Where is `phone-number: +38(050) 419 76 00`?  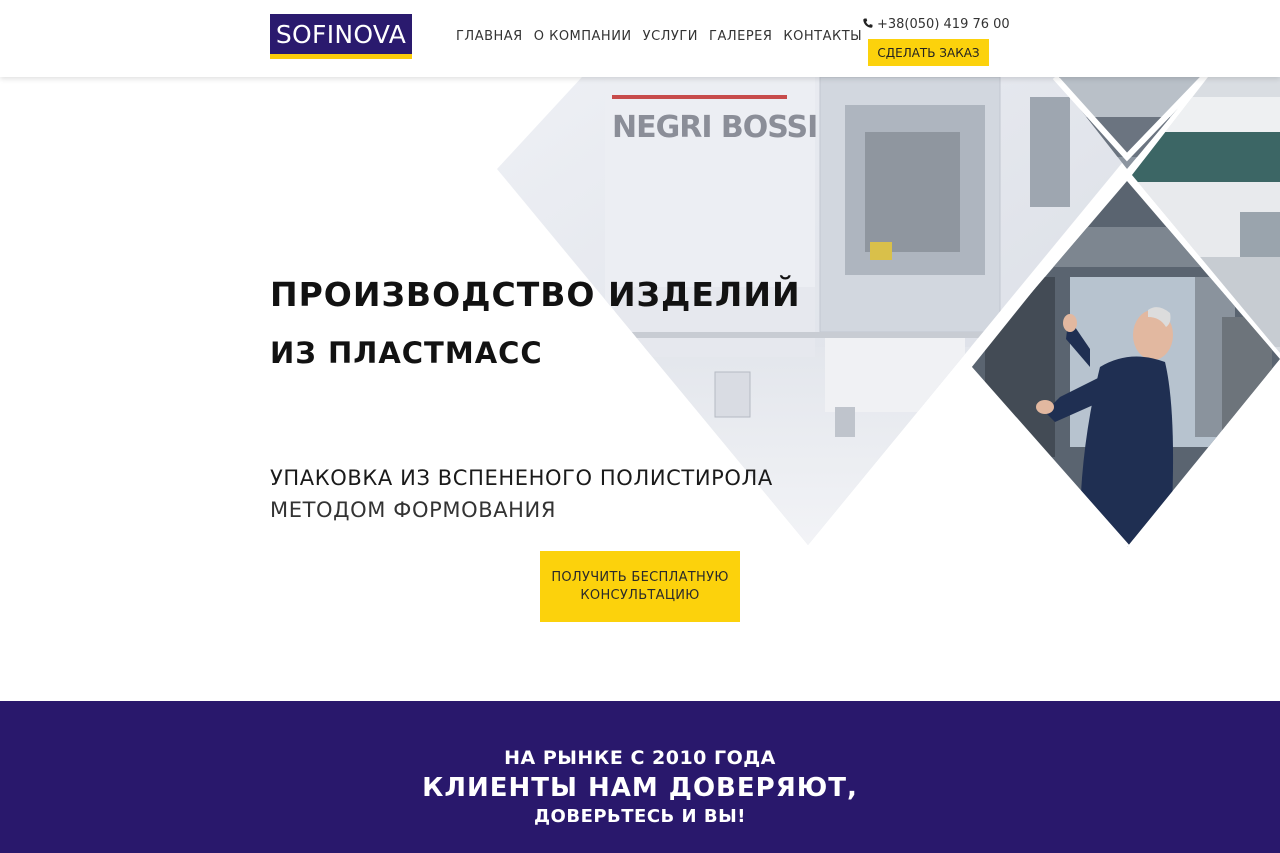 phone-number: +38(050) 419 76 00 is located at coordinates (943, 24).